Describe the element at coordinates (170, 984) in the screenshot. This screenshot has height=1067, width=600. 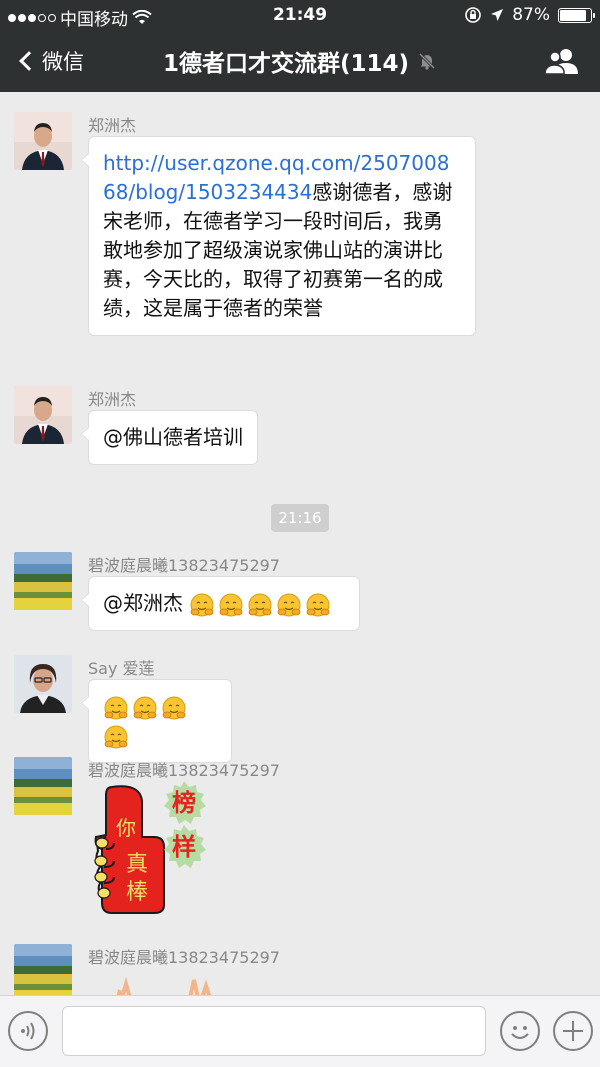
I see `sticker-partial` at that location.